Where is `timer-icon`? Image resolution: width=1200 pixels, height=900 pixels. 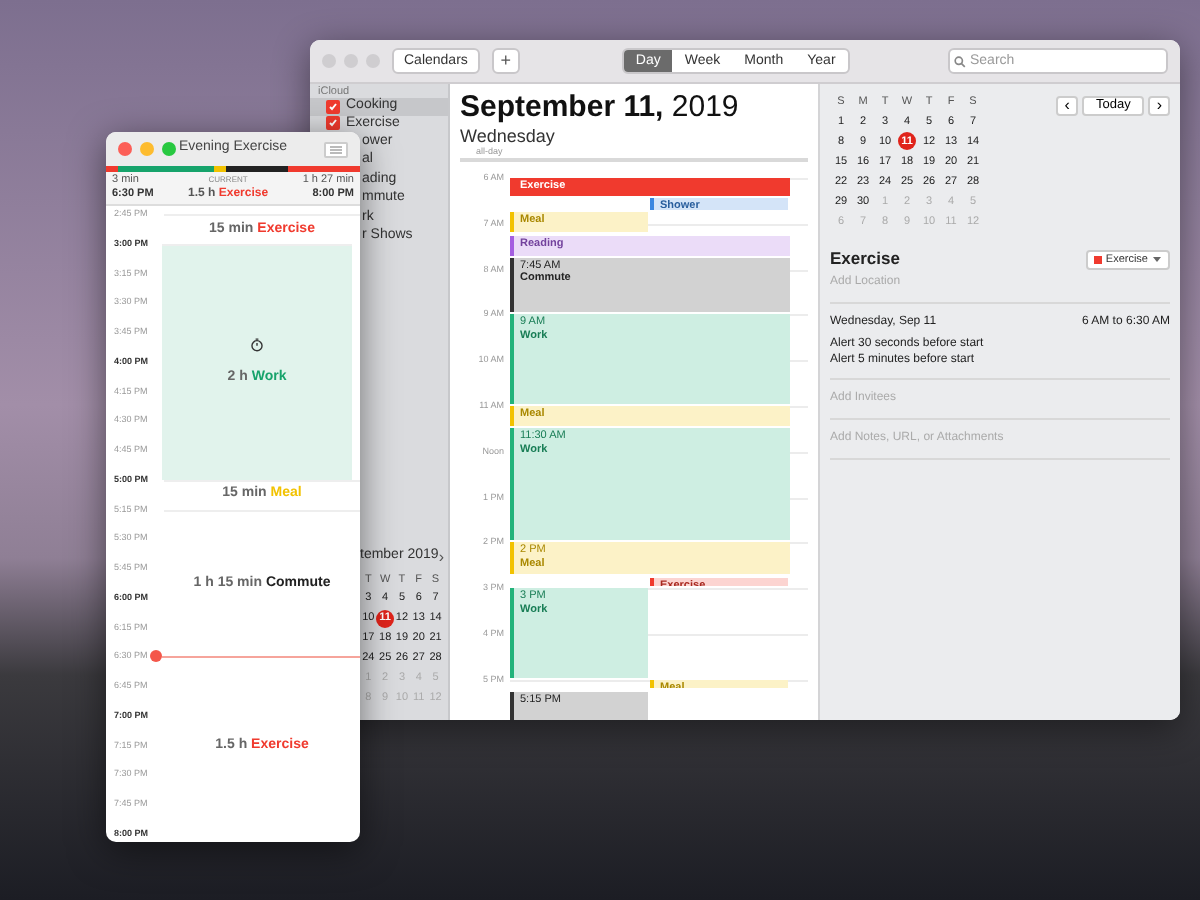 timer-icon is located at coordinates (257, 344).